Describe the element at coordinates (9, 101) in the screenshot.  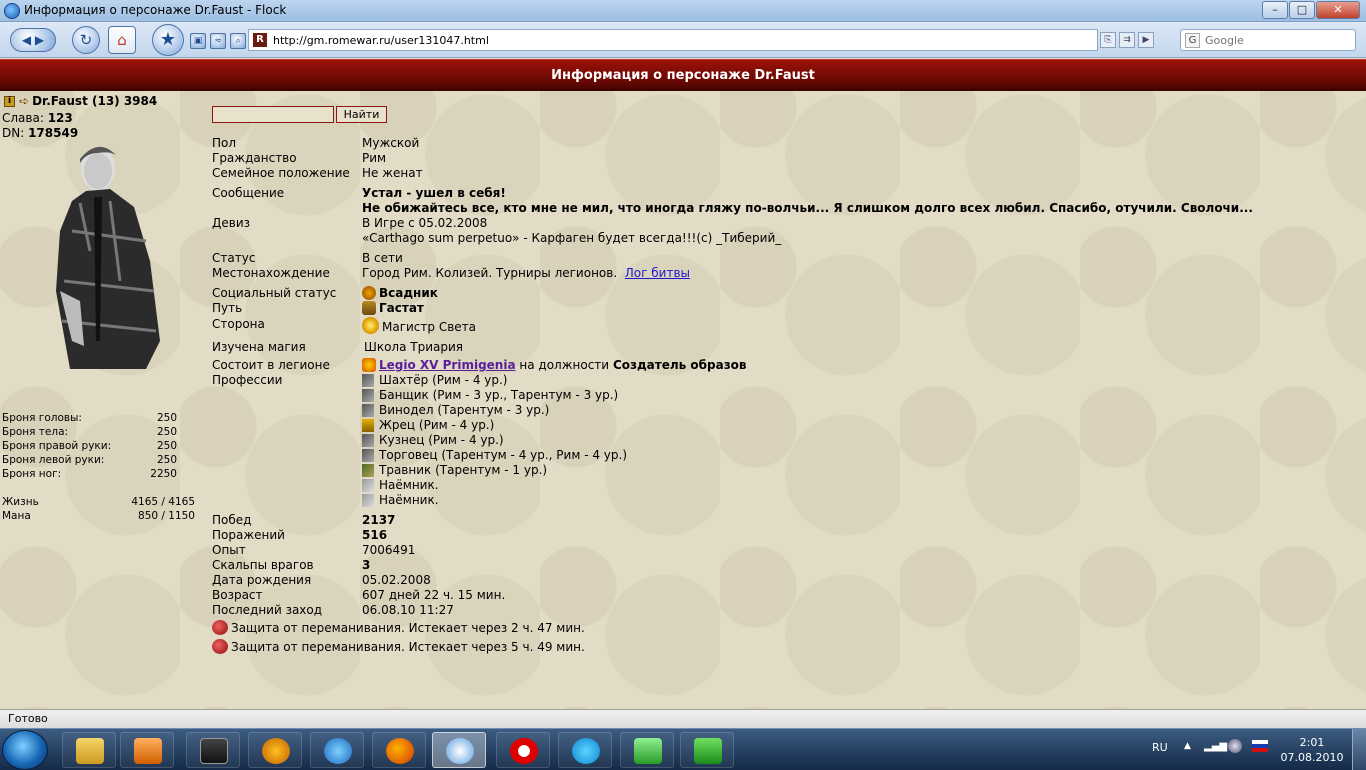
I see `info-icon: i` at that location.